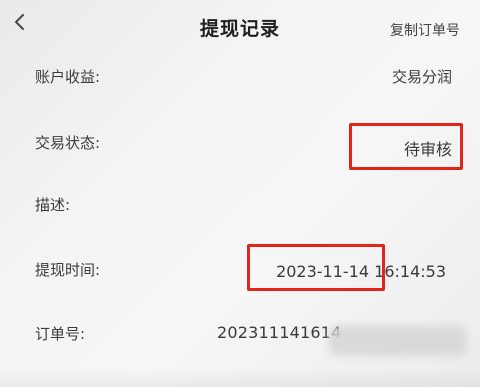 The height and width of the screenshot is (387, 480). What do you see at coordinates (240, 27) in the screenshot?
I see `header: 提现记录 复制订单号` at bounding box center [240, 27].